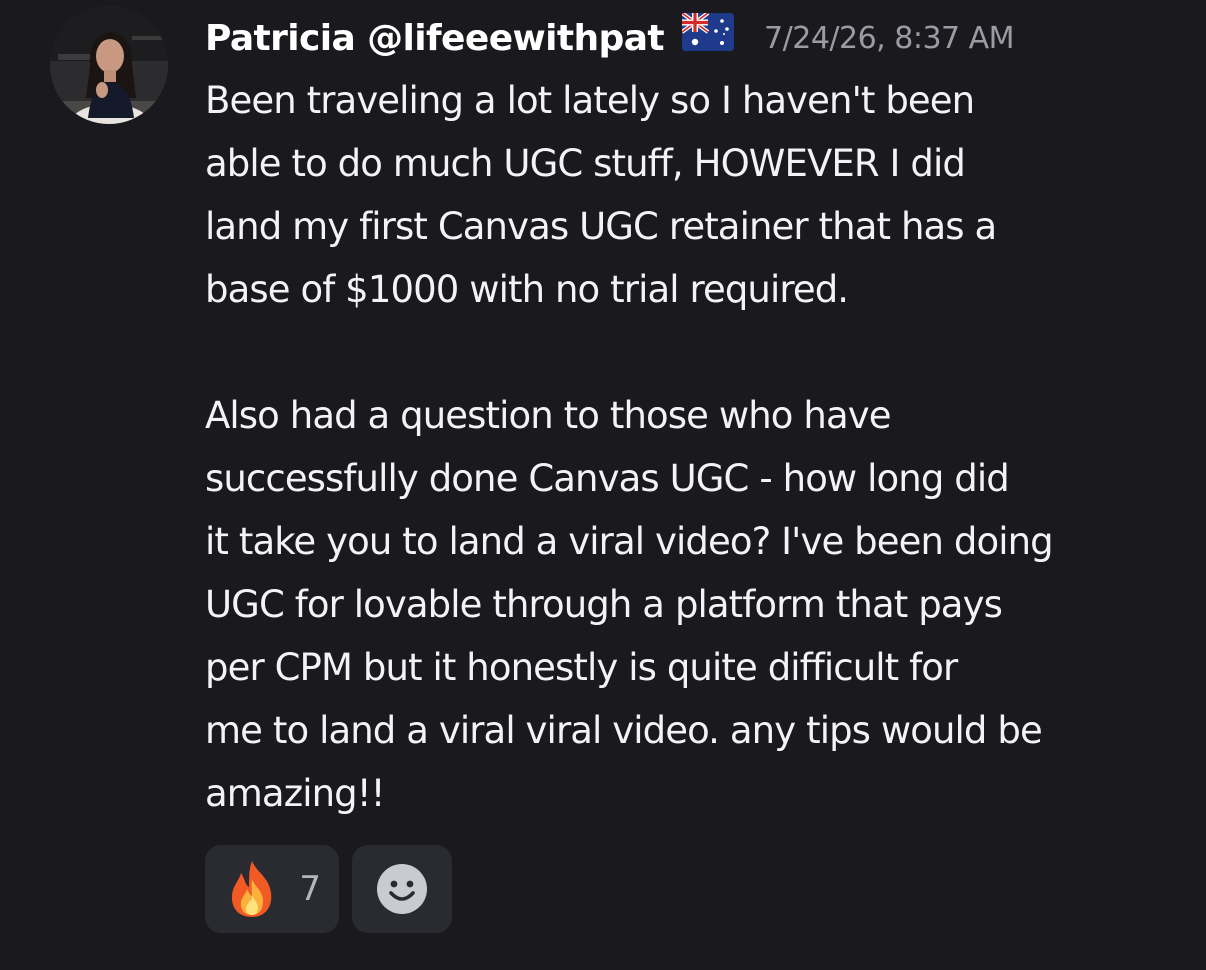  What do you see at coordinates (310, 889) in the screenshot?
I see `reaction-count: 7` at bounding box center [310, 889].